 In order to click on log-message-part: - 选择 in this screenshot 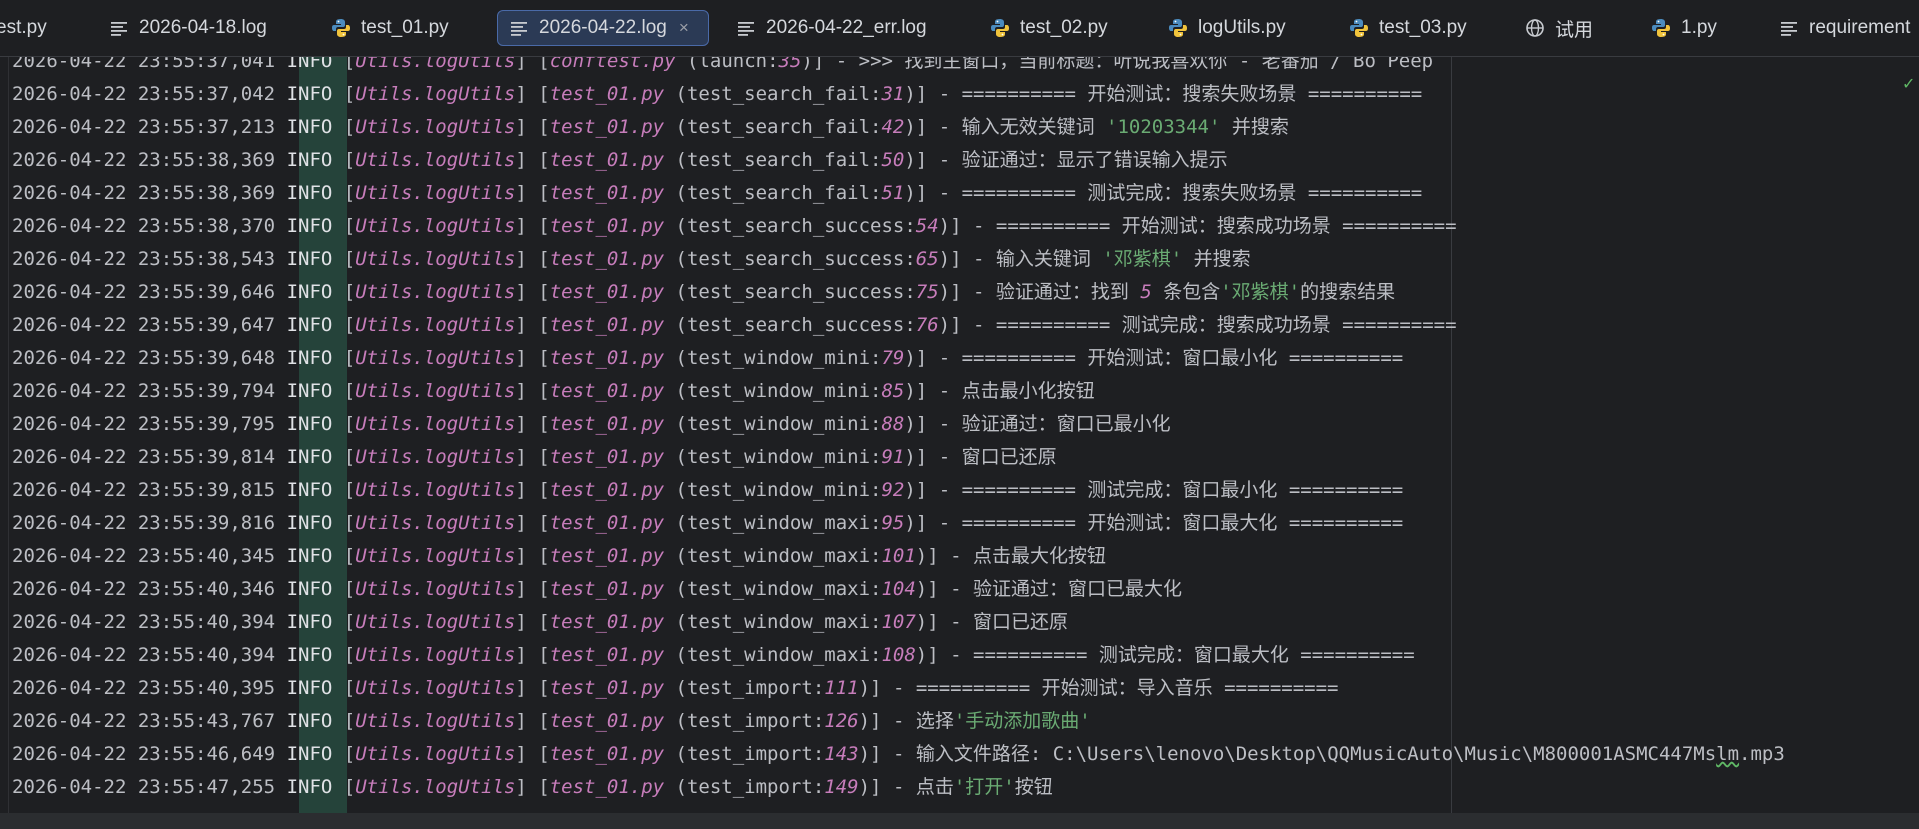, I will do `click(917, 721)`.